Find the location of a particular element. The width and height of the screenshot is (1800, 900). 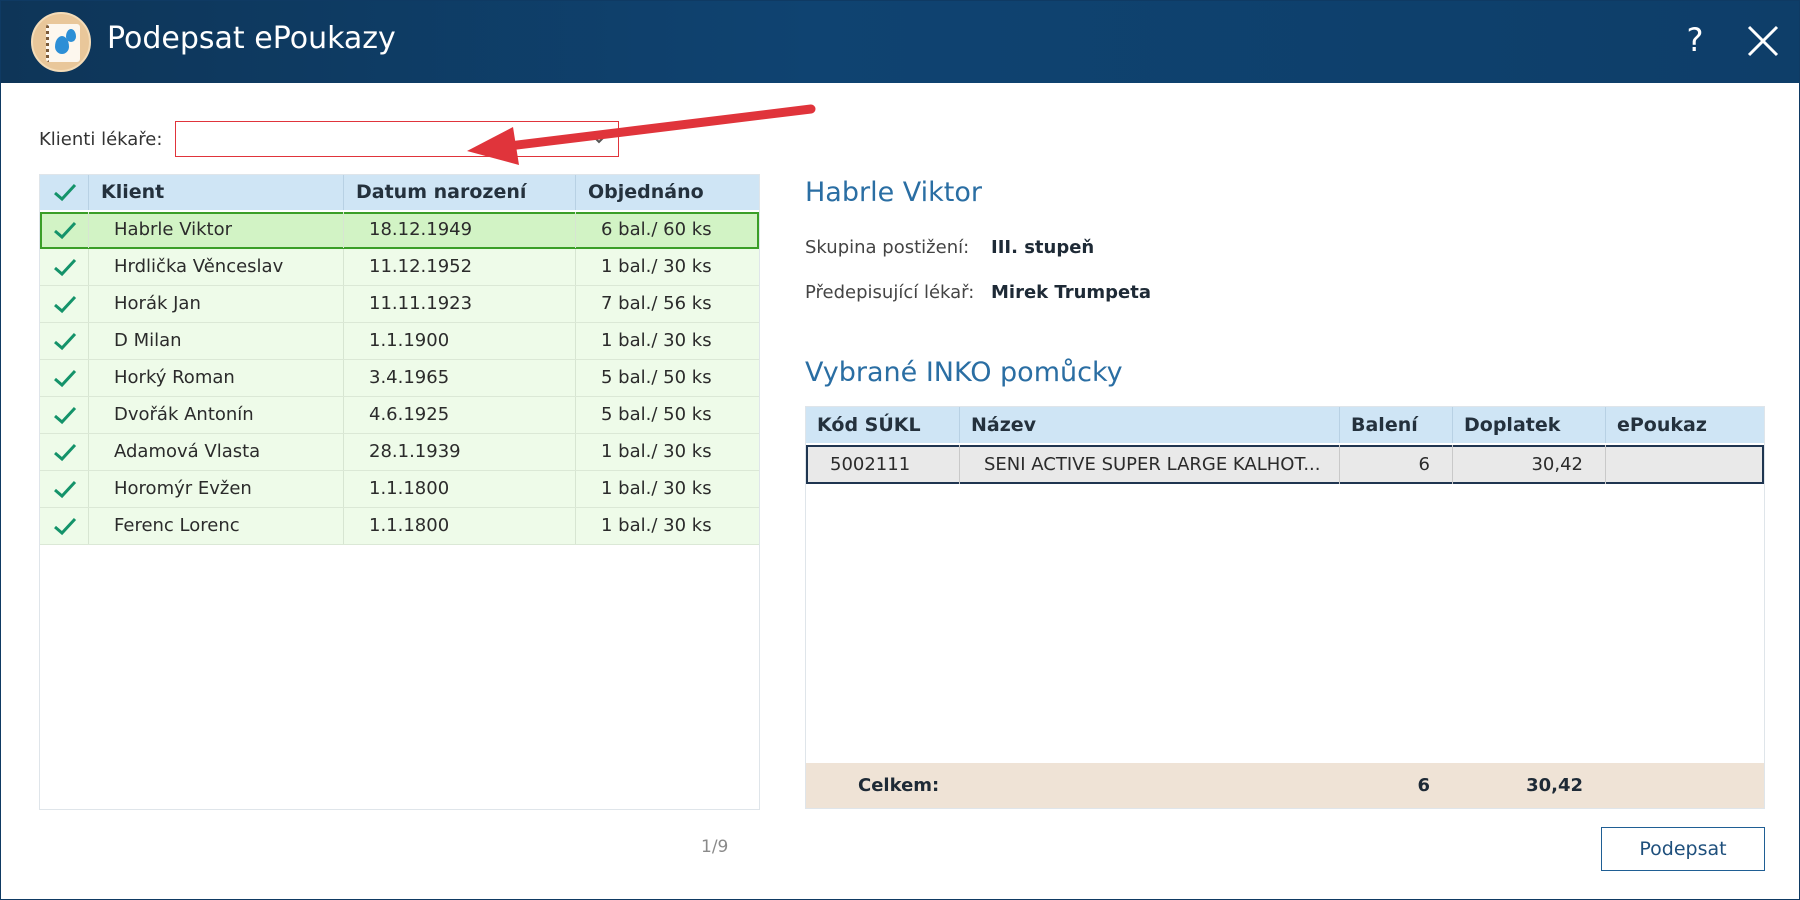

total-packages: 6 is located at coordinates (1423, 785).